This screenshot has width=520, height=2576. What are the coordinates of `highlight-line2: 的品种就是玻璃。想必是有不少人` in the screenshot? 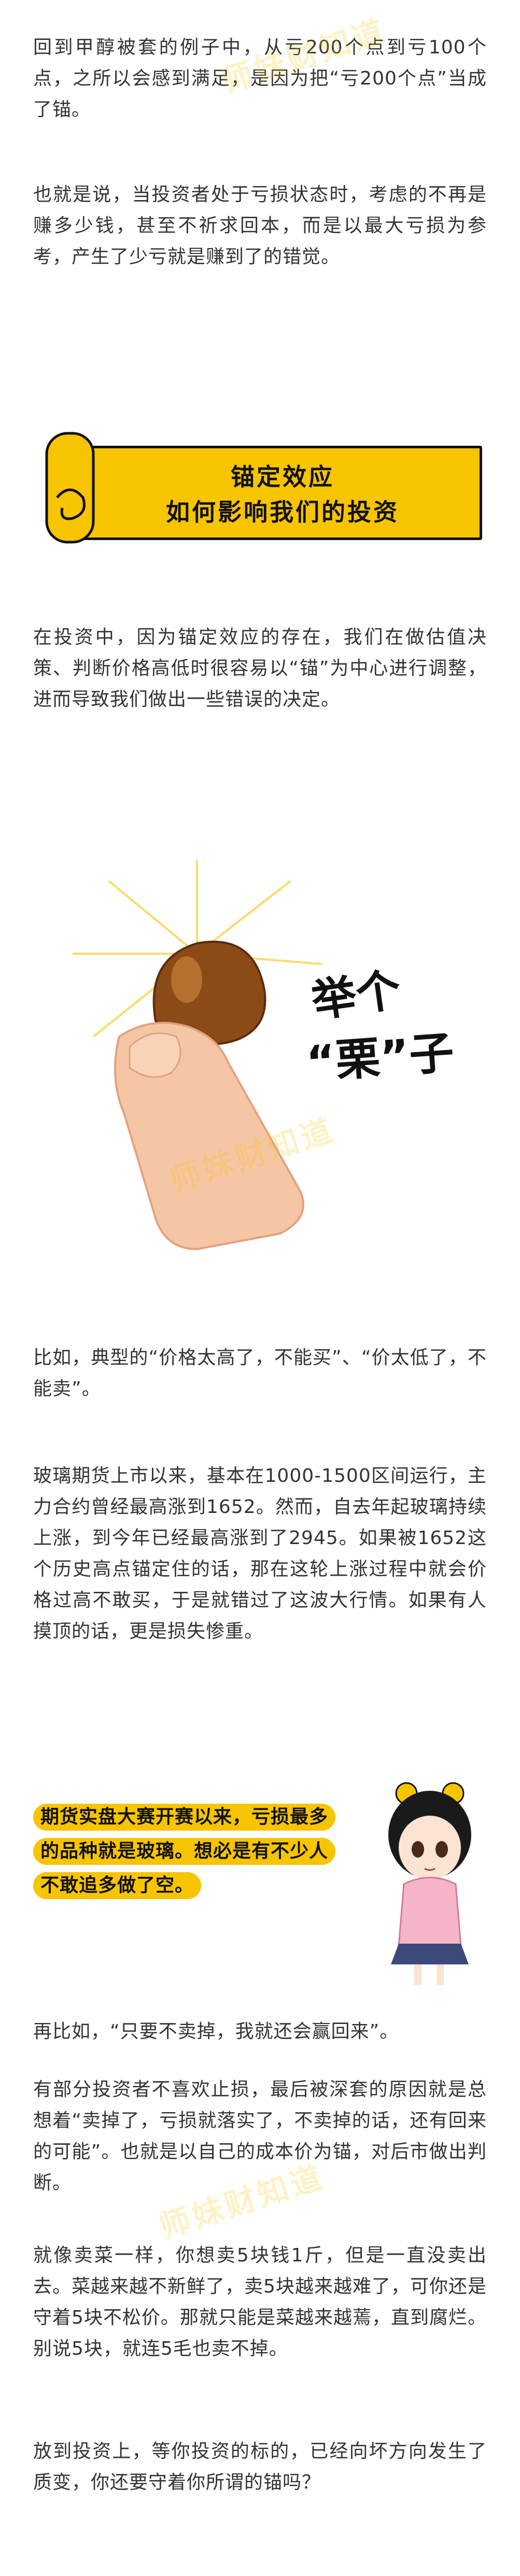 It's located at (184, 1851).